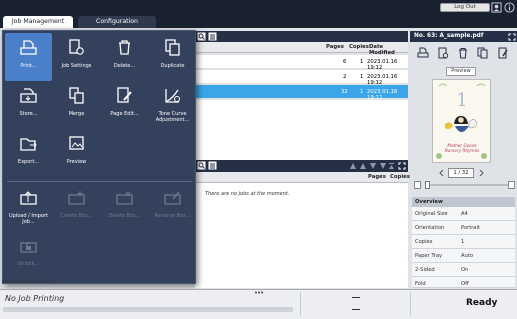  What do you see at coordinates (463, 256) in the screenshot?
I see `overview-row: Paper Tray Auto` at bounding box center [463, 256].